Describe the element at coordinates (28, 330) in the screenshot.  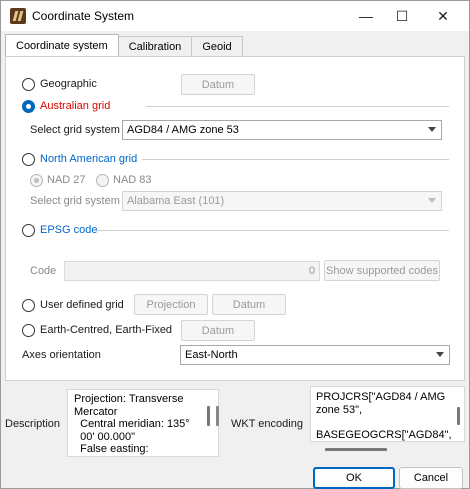
I see `ecef-radio` at that location.